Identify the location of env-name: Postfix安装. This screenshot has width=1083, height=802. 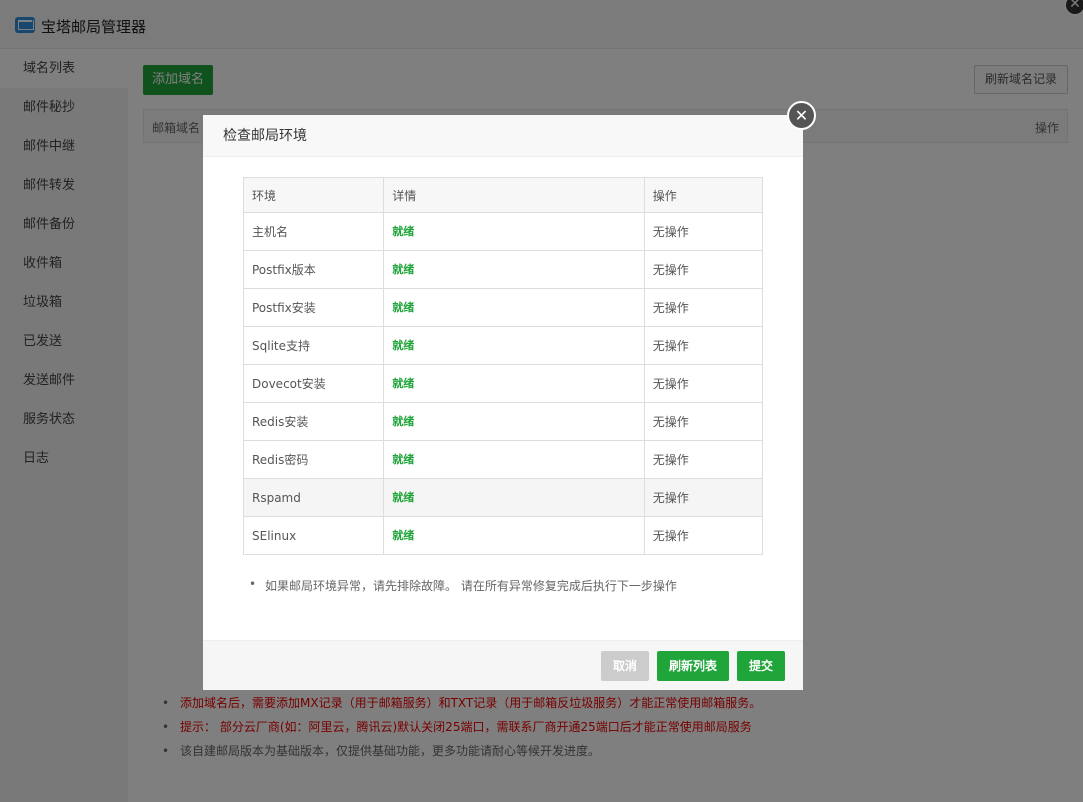
(313, 307).